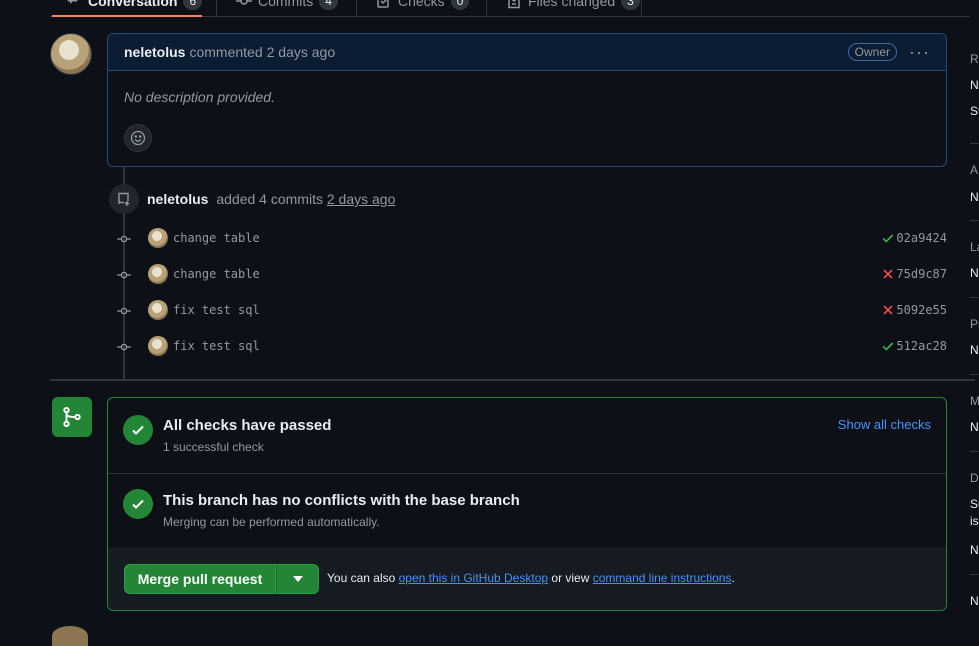  Describe the element at coordinates (570, 578) in the screenshot. I see `footer-mid: or view` at that location.